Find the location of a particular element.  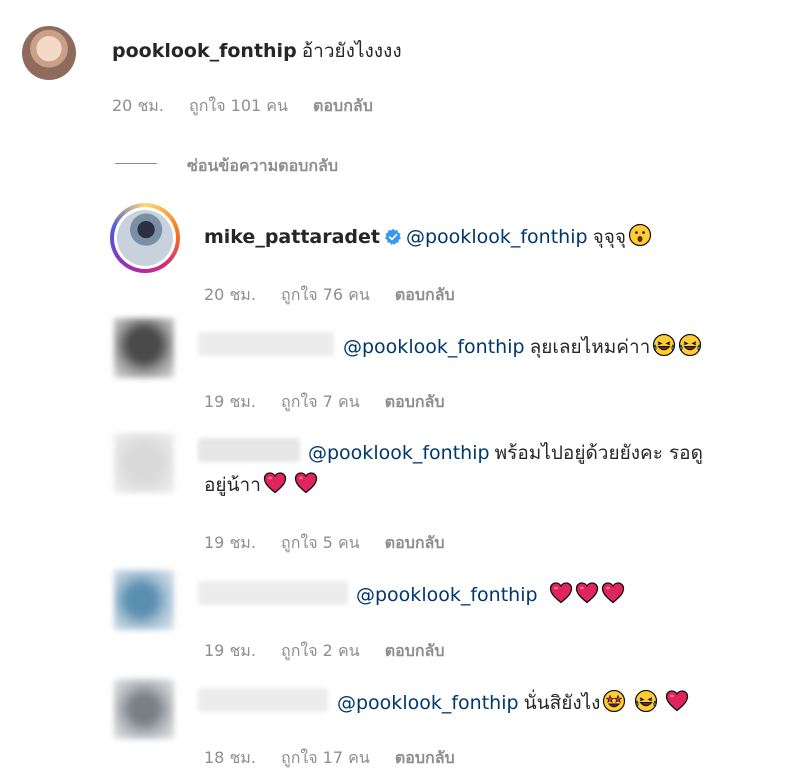

reply-meta-5: 18 ชม. ถูกใจ 17 คน ตอบกลับ is located at coordinates (339, 758).